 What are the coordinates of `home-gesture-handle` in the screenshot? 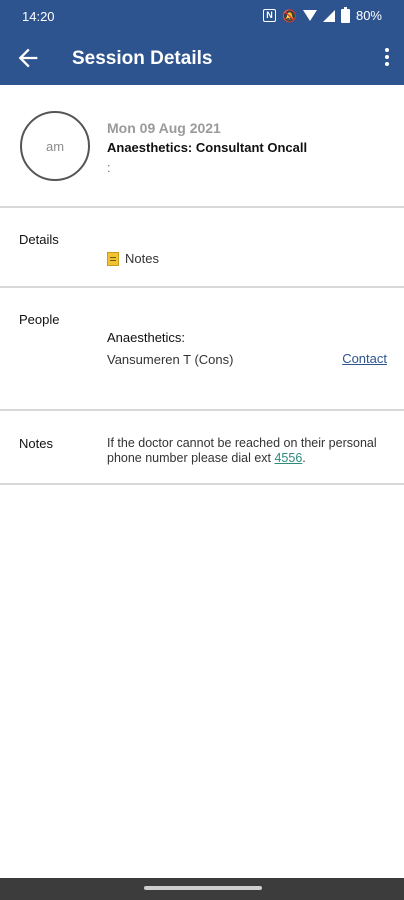 It's located at (203, 888).